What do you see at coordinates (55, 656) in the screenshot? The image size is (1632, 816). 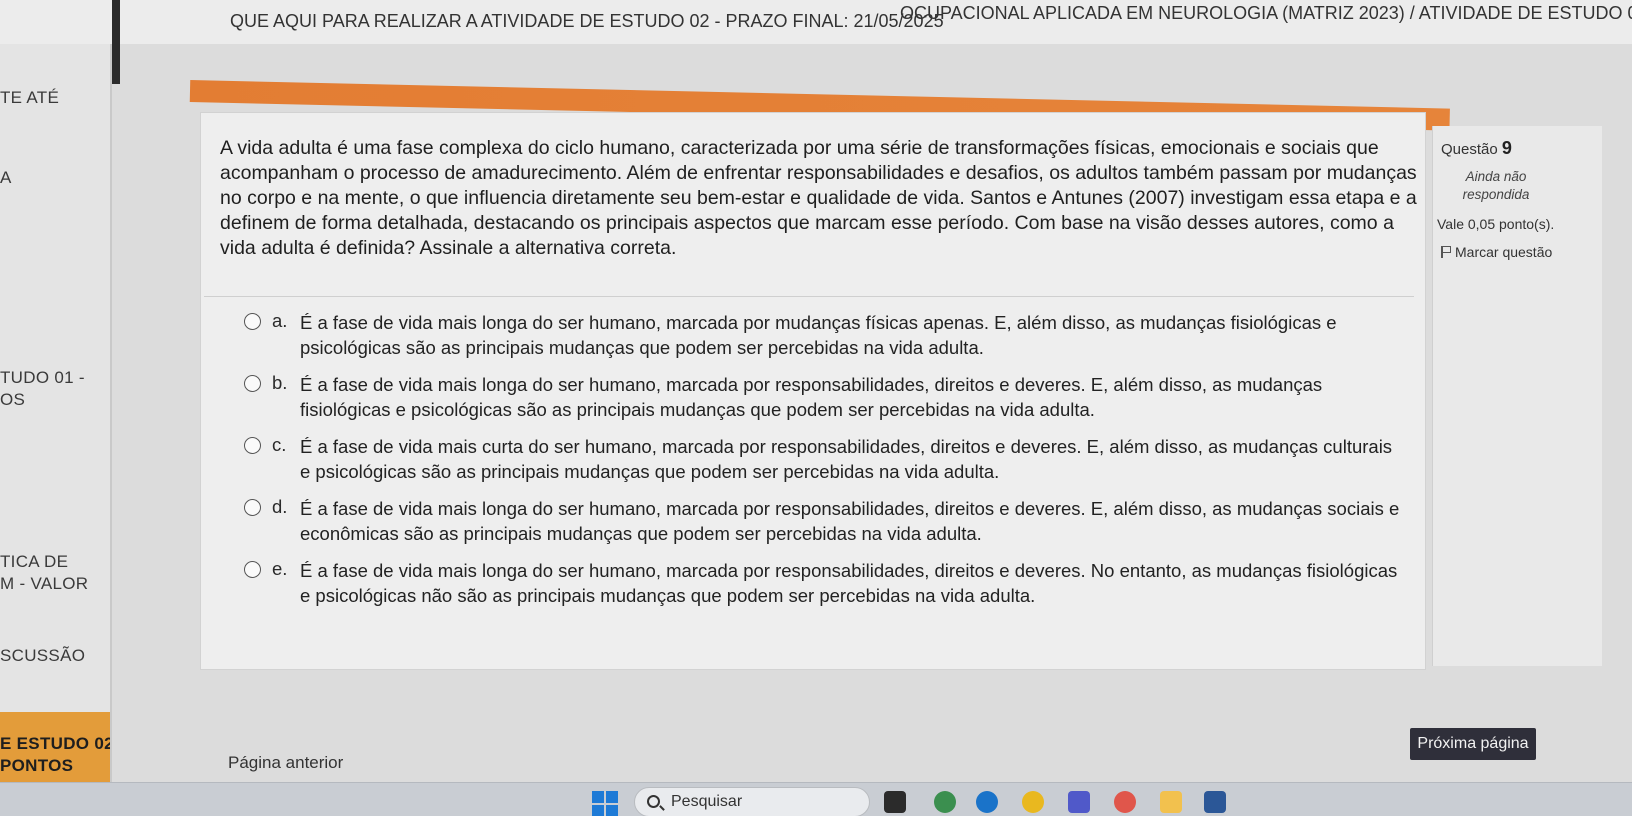 I see `sidebar-item-discussion: SCUSSÃO` at bounding box center [55, 656].